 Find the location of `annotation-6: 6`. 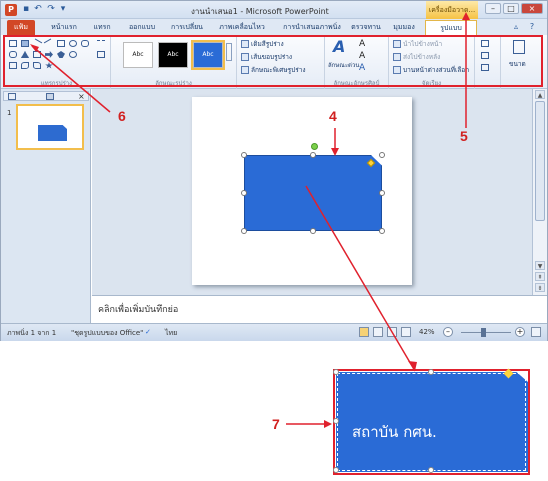

annotation-6: 6 is located at coordinates (122, 116).